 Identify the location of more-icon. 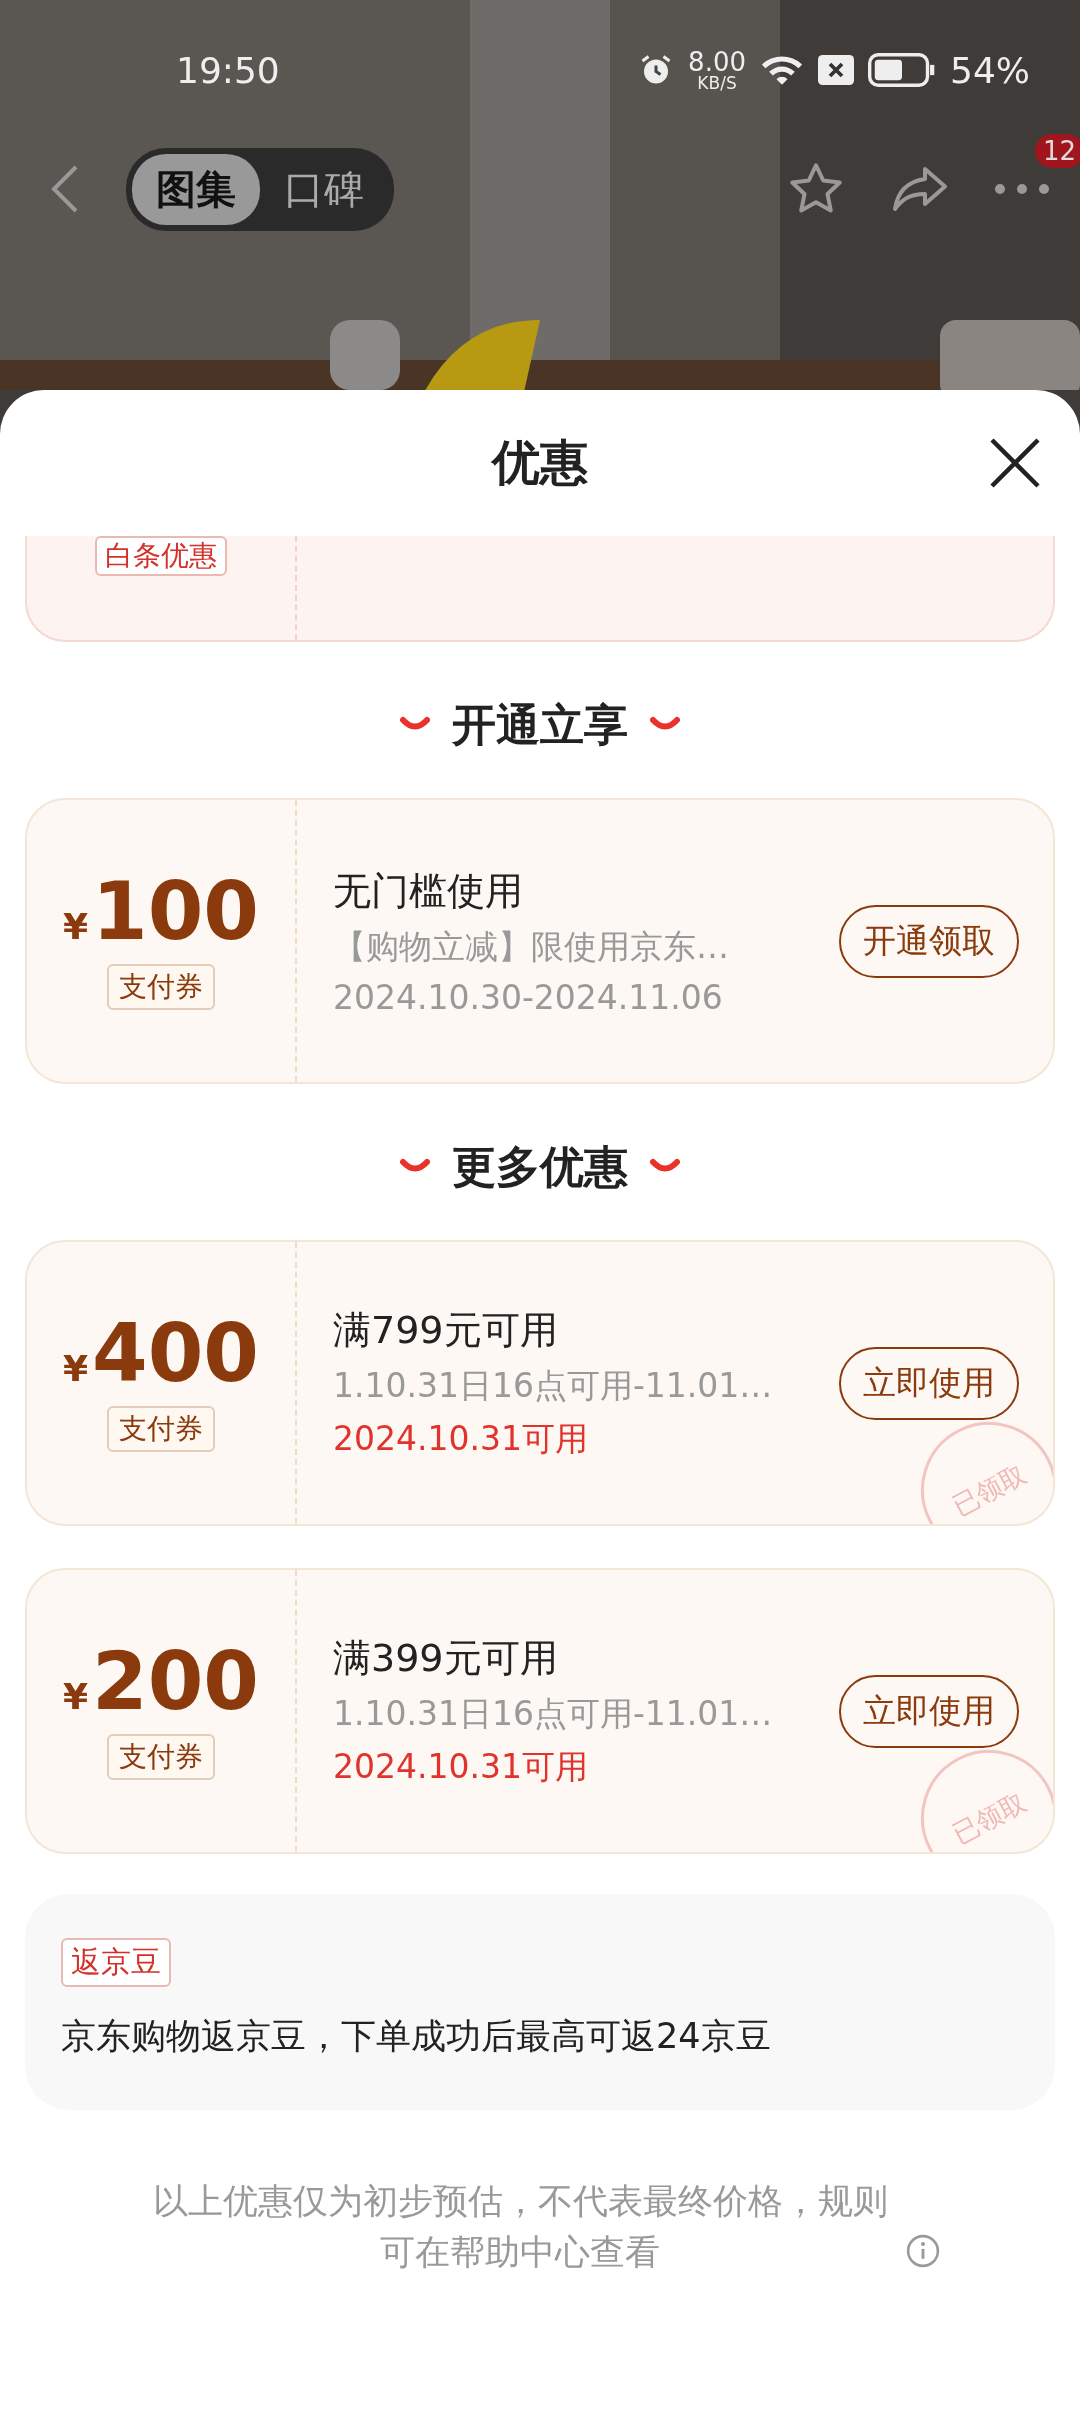
(1022, 188).